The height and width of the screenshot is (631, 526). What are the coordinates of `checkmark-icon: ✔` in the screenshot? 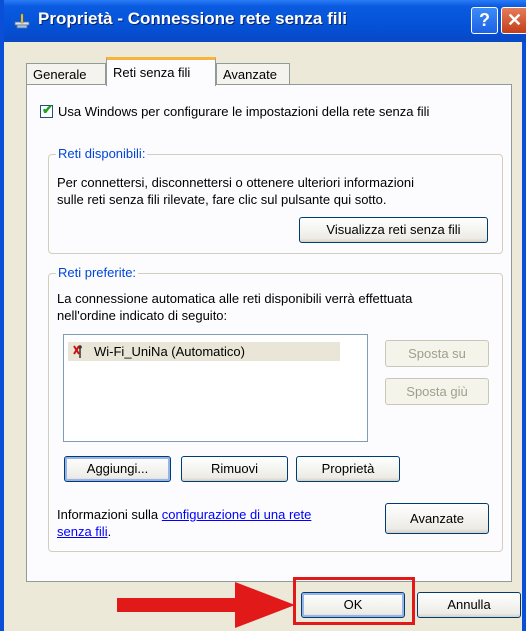 It's located at (47, 109).